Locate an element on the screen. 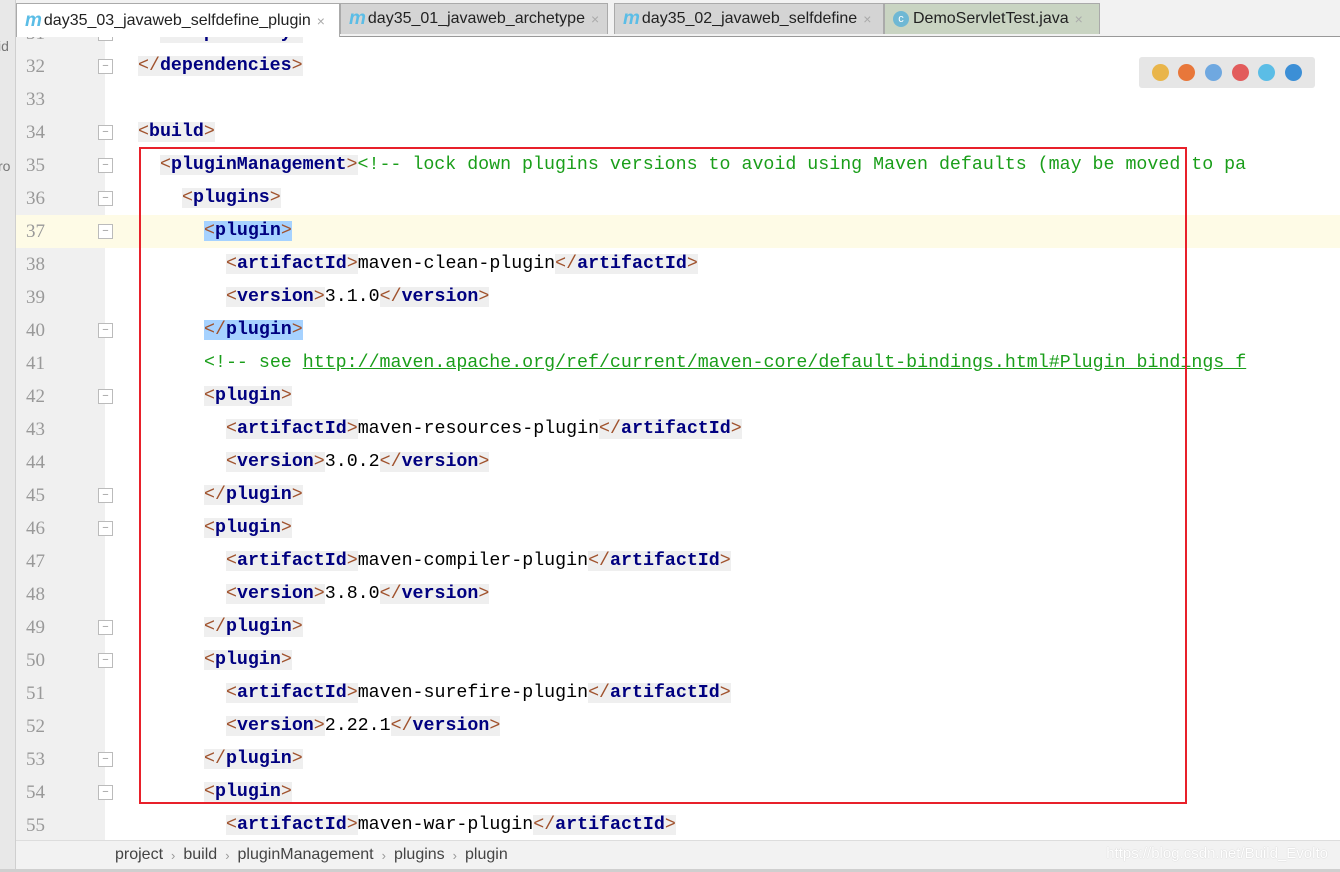 This screenshot has width=1340, height=872. watermark: https://blog.csdn.net/Build_Evolto is located at coordinates (1217, 853).